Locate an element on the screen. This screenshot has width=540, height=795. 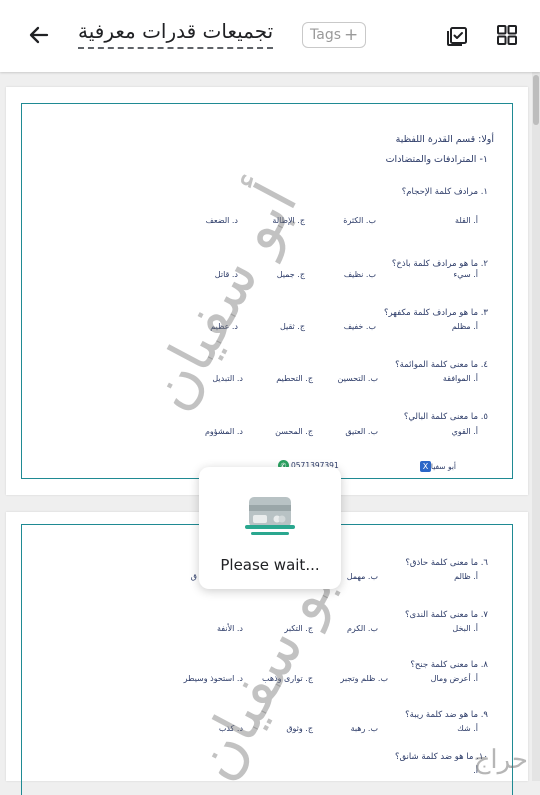
option: ج. التحطيم is located at coordinates (294, 378).